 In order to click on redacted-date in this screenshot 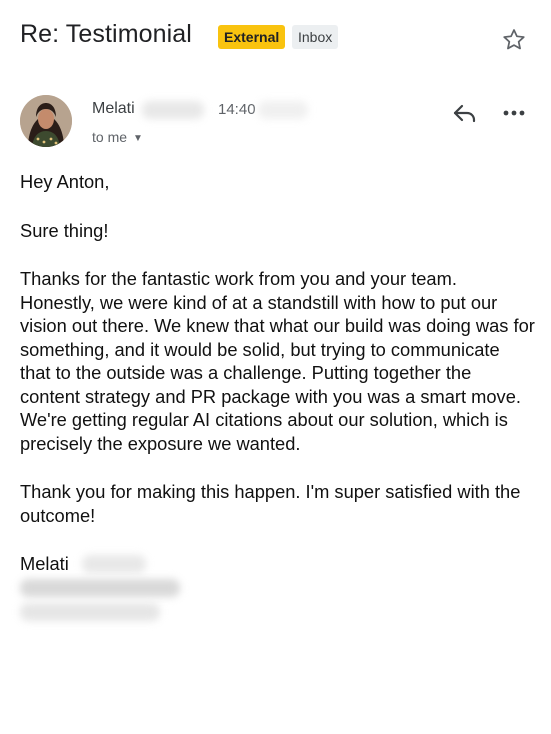, I will do `click(283, 110)`.